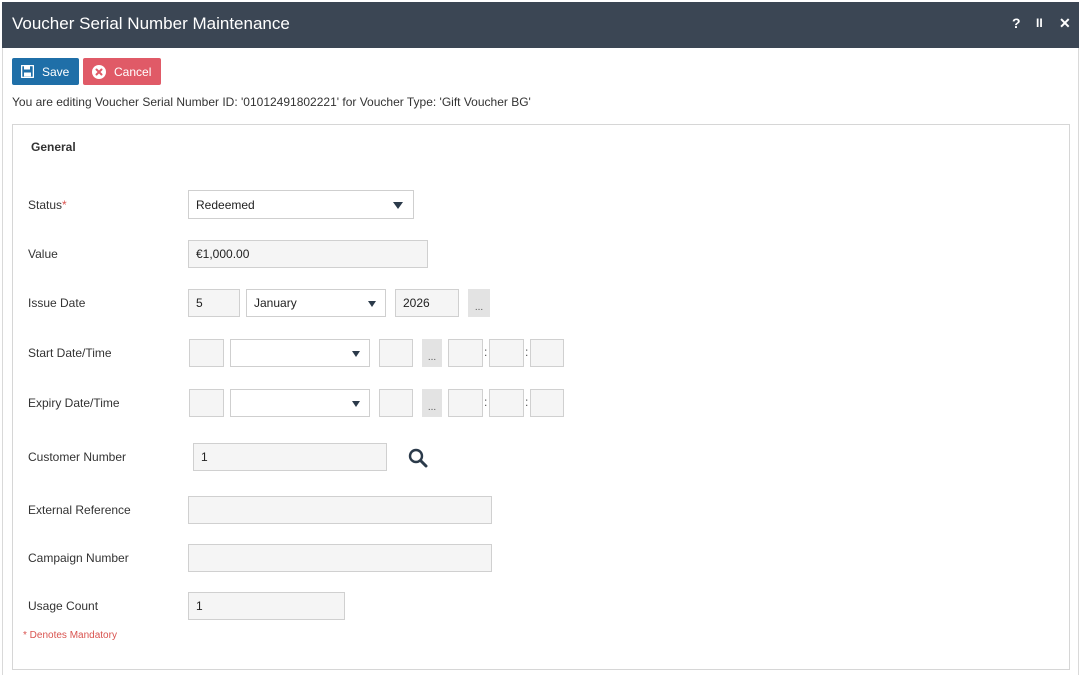 This screenshot has width=1081, height=675. I want to click on expiry-month-select, so click(300, 403).